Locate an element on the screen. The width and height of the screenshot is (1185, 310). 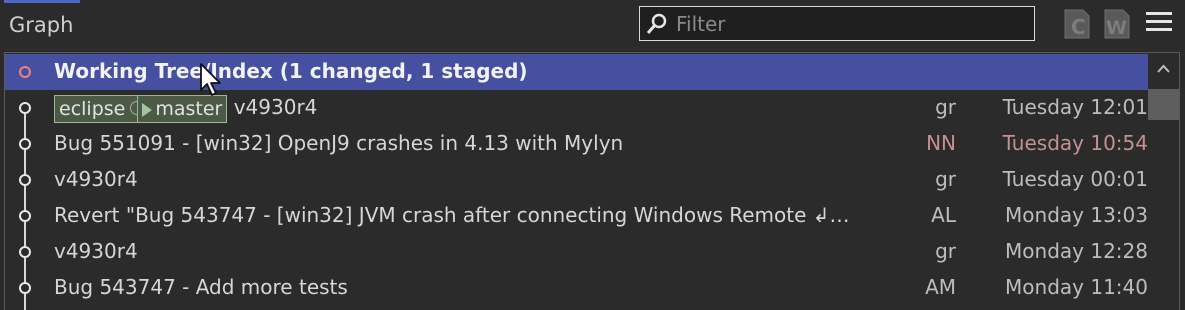
branch-ref-eclipse: eclipse is located at coordinates (99, 109).